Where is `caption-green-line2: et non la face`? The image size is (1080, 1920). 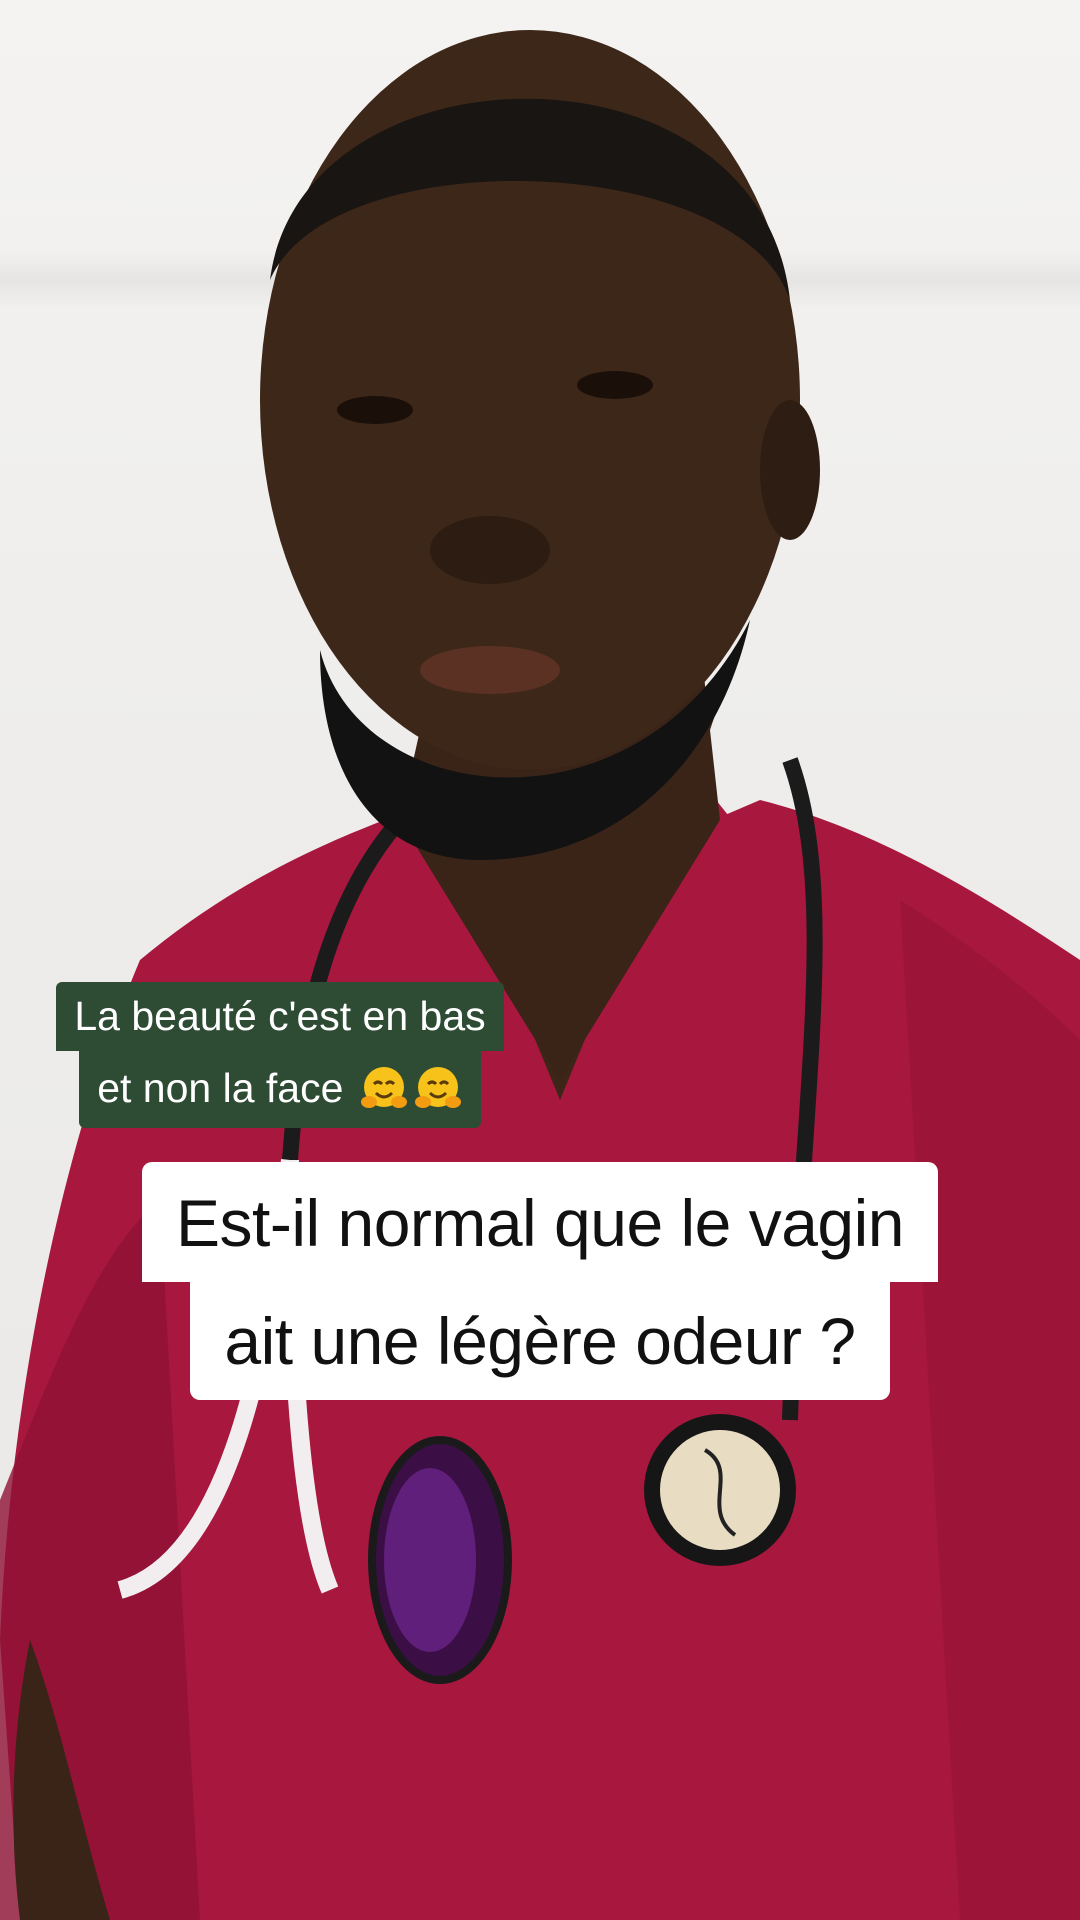 caption-green-line2: et non la face is located at coordinates (280, 1089).